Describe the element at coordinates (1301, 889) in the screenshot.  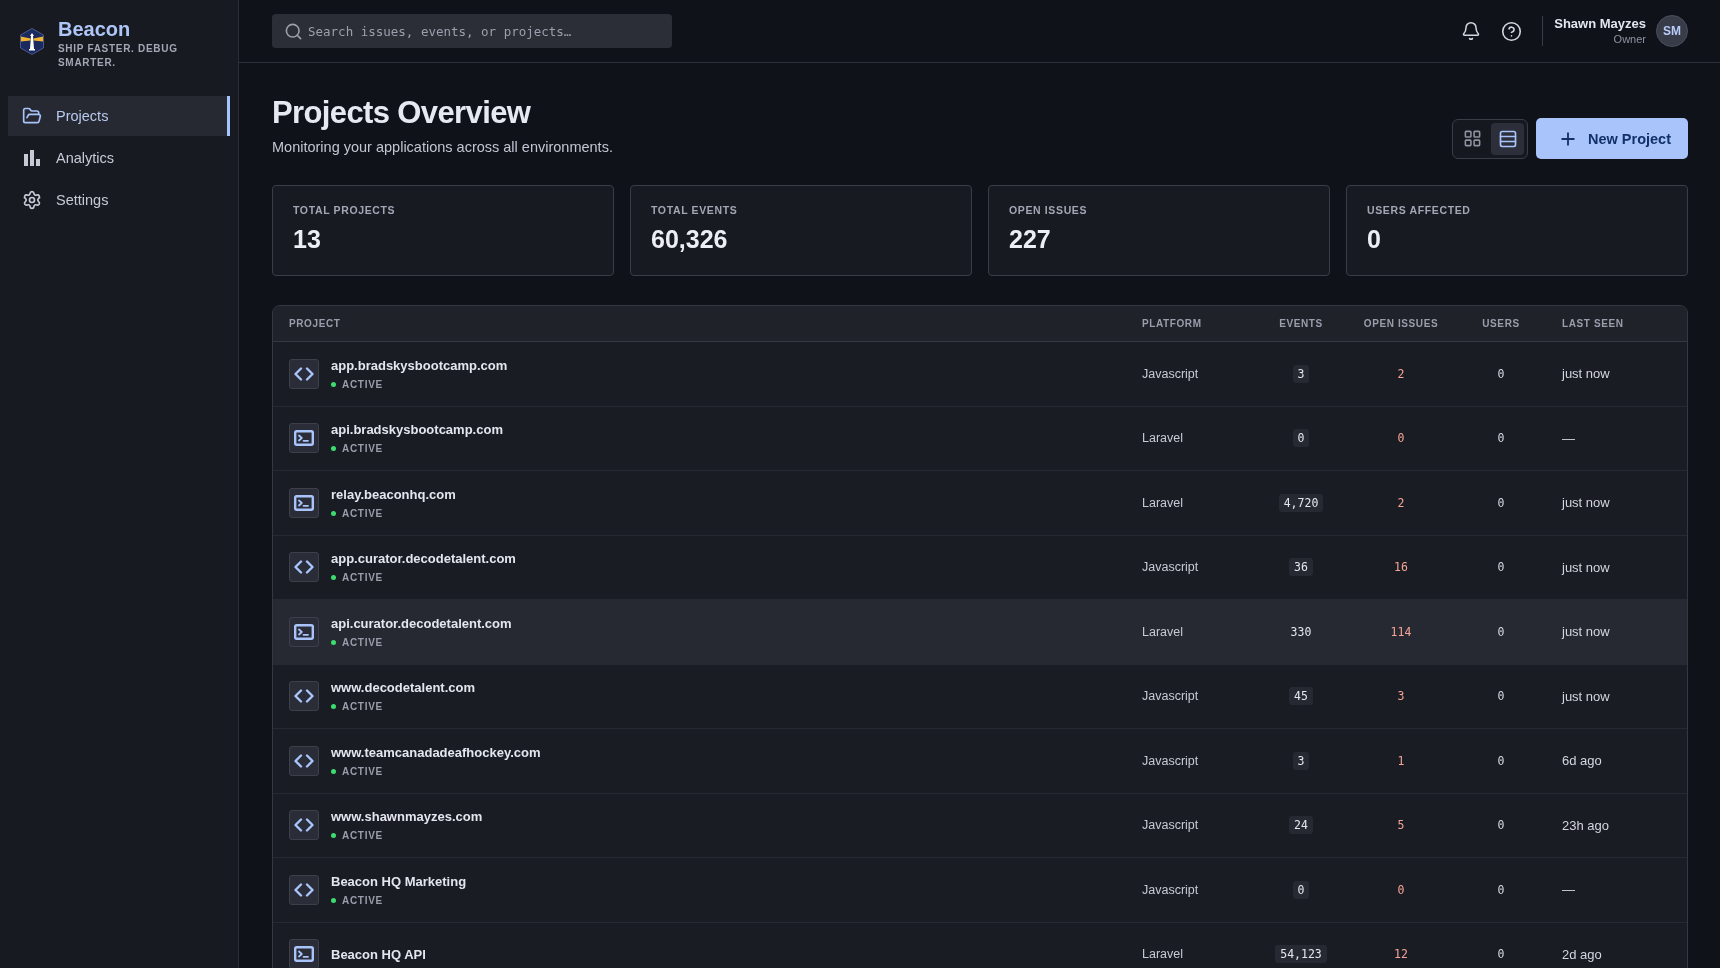
I see `events-count: 0` at that location.